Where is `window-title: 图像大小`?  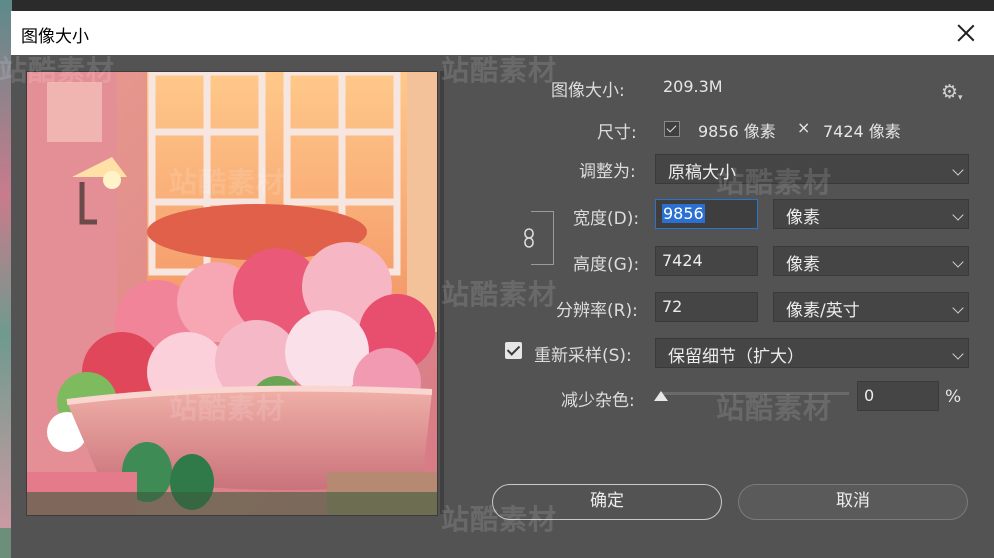
window-title: 图像大小 is located at coordinates (55, 37).